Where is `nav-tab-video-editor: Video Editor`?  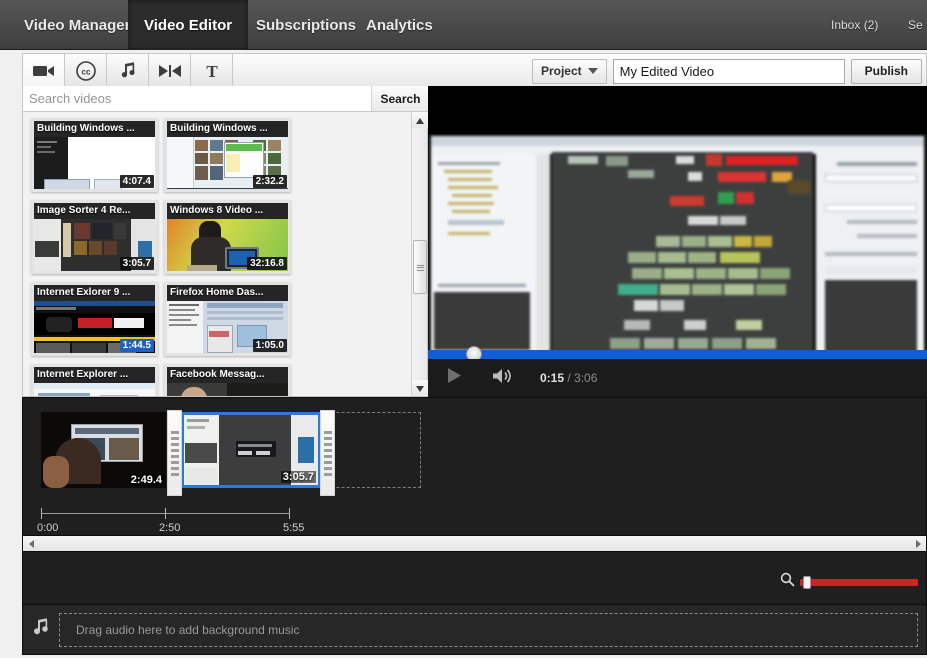 nav-tab-video-editor: Video Editor is located at coordinates (188, 25).